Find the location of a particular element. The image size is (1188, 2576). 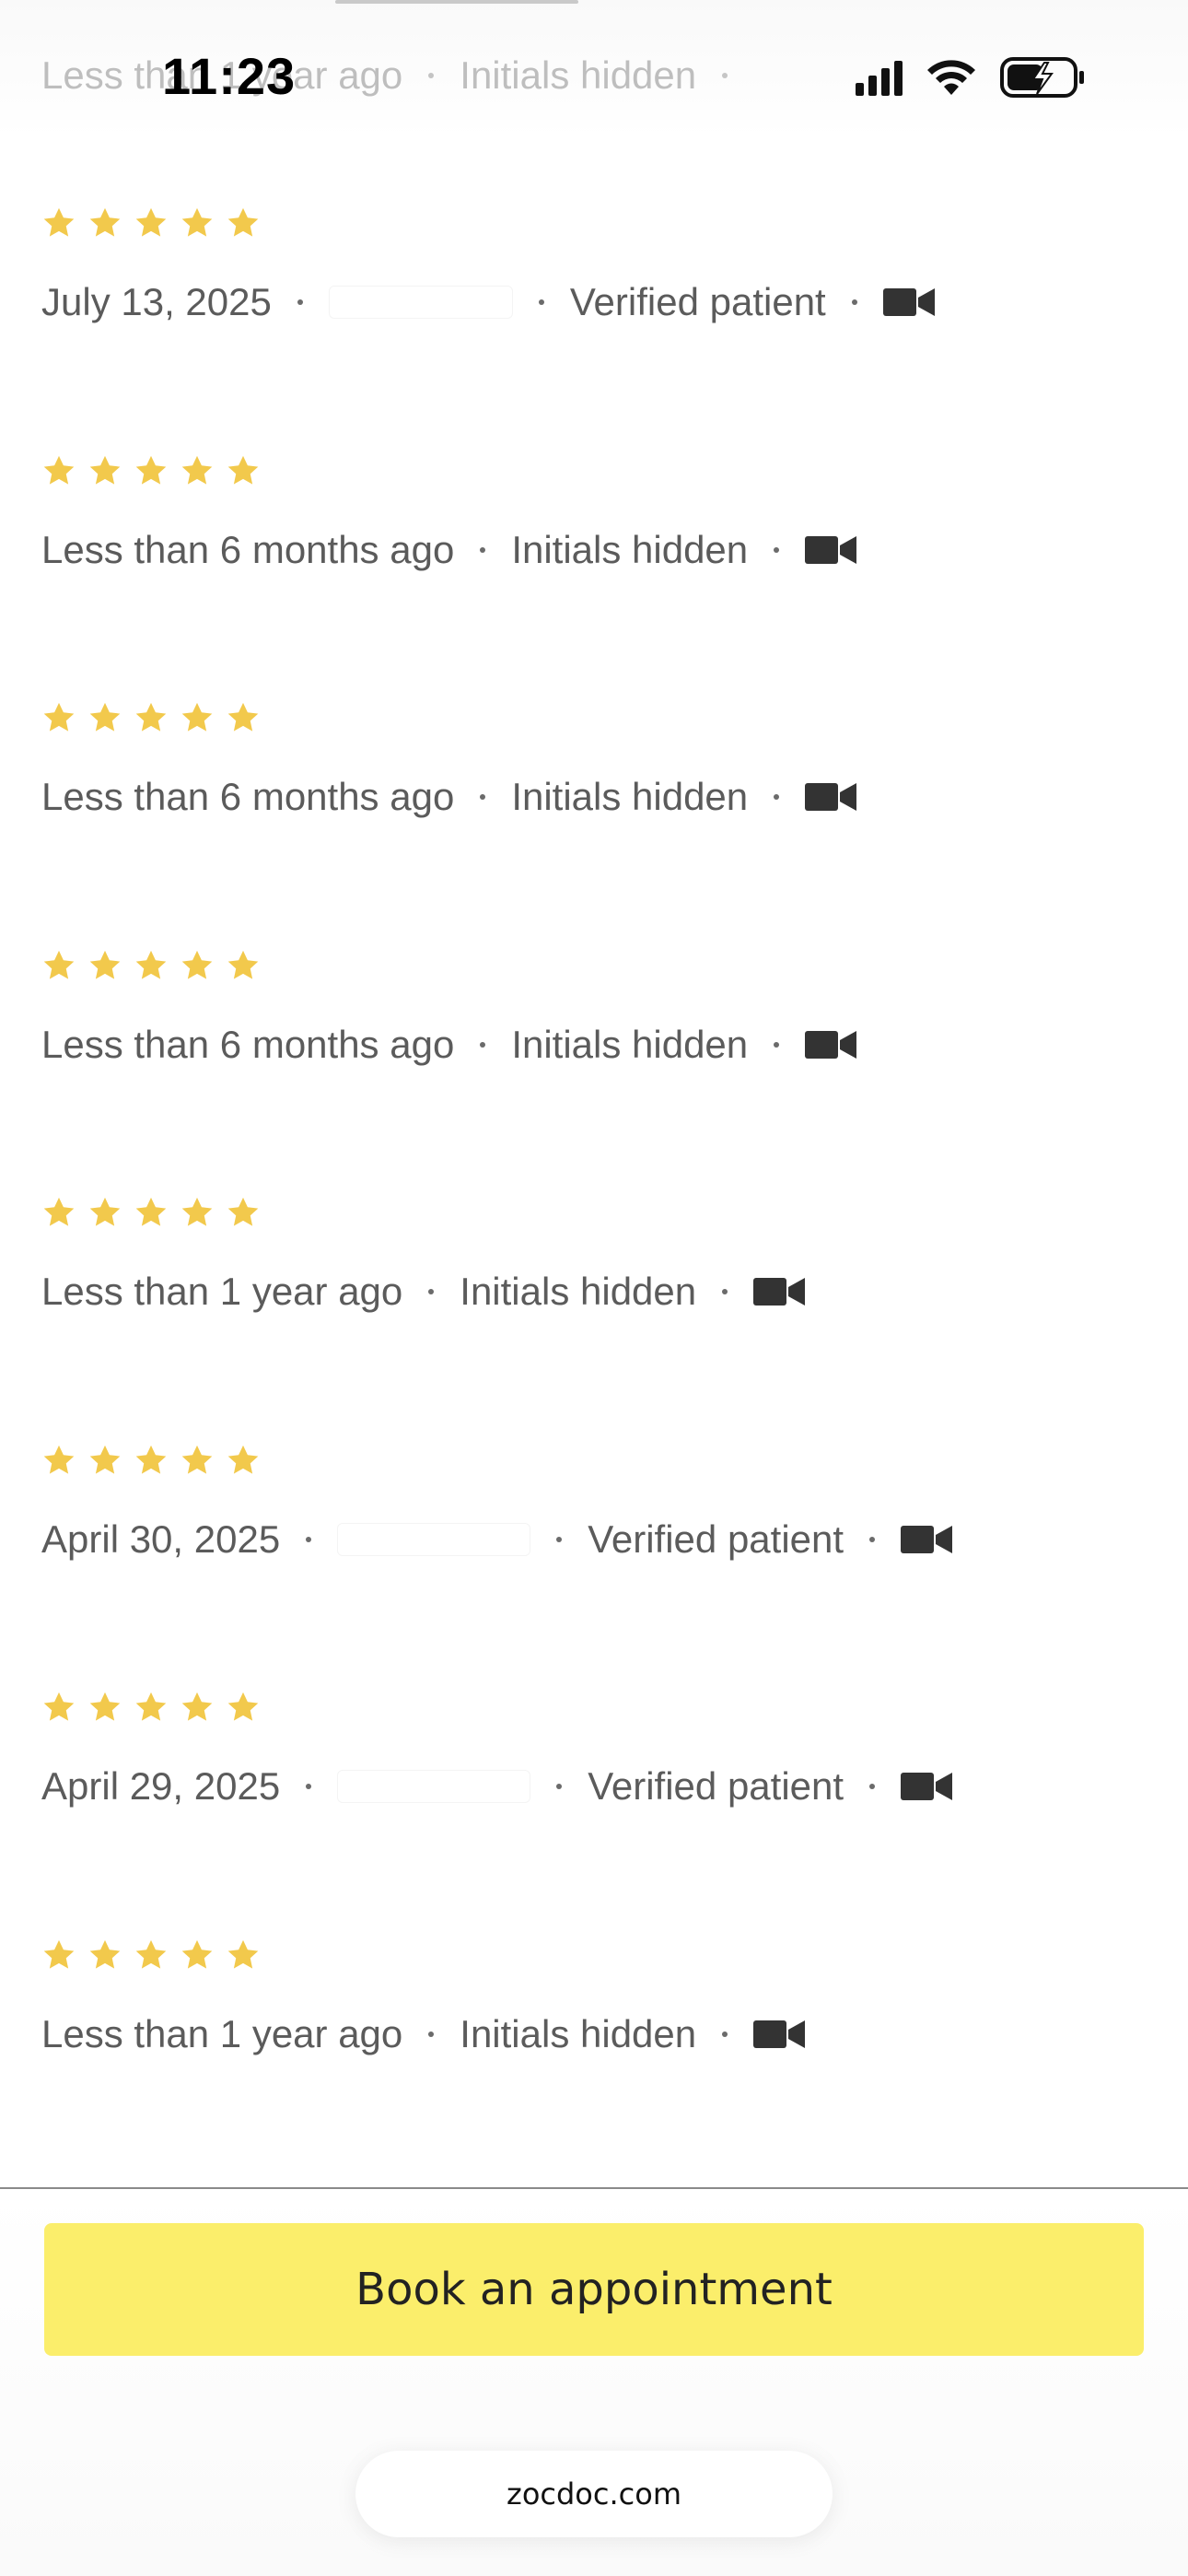

browser-url-bar: zocdoc.com is located at coordinates (594, 2494).